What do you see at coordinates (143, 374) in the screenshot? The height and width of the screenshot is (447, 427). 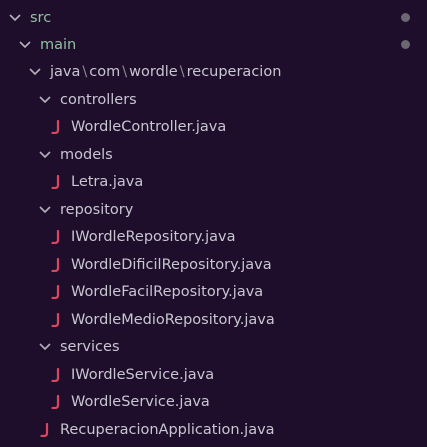 I see `file-name: IWordleService.java` at bounding box center [143, 374].